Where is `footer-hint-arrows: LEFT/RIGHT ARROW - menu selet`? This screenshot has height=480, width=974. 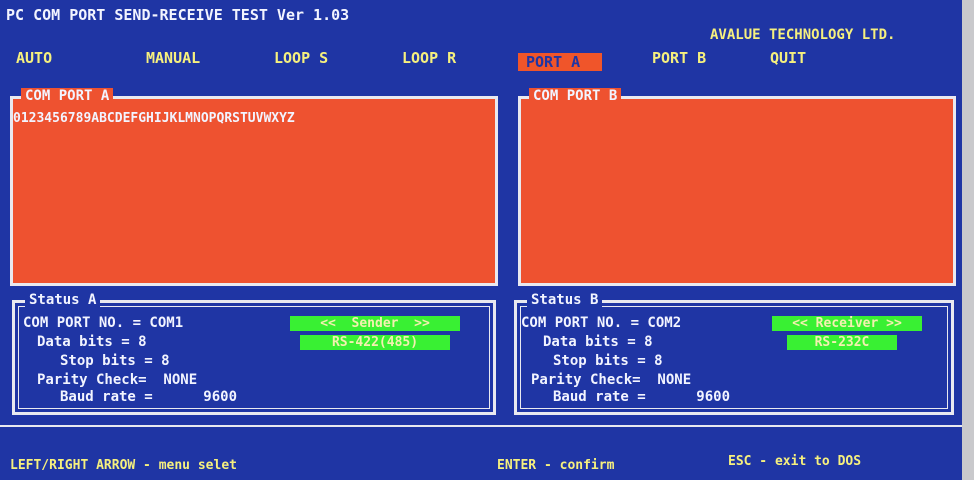 footer-hint-arrows: LEFT/RIGHT ARROW - menu selet is located at coordinates (123, 465).